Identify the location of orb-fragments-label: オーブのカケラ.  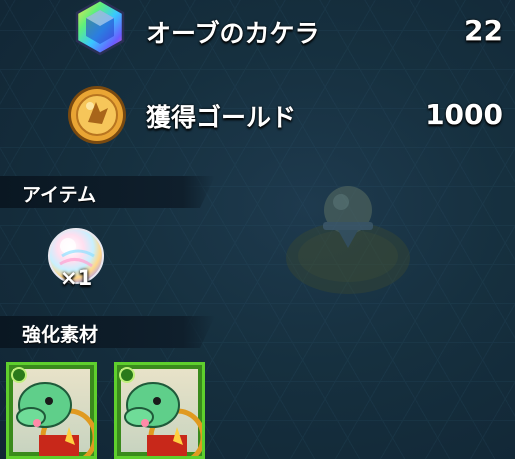
(233, 33).